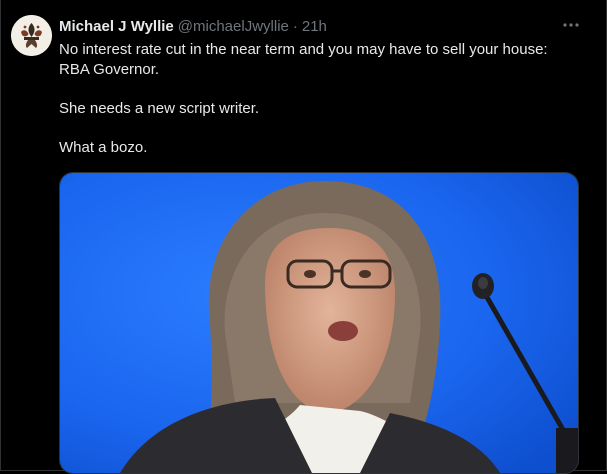 This screenshot has width=607, height=474. Describe the element at coordinates (314, 26) in the screenshot. I see `tweet-timestamp: 21h` at that location.